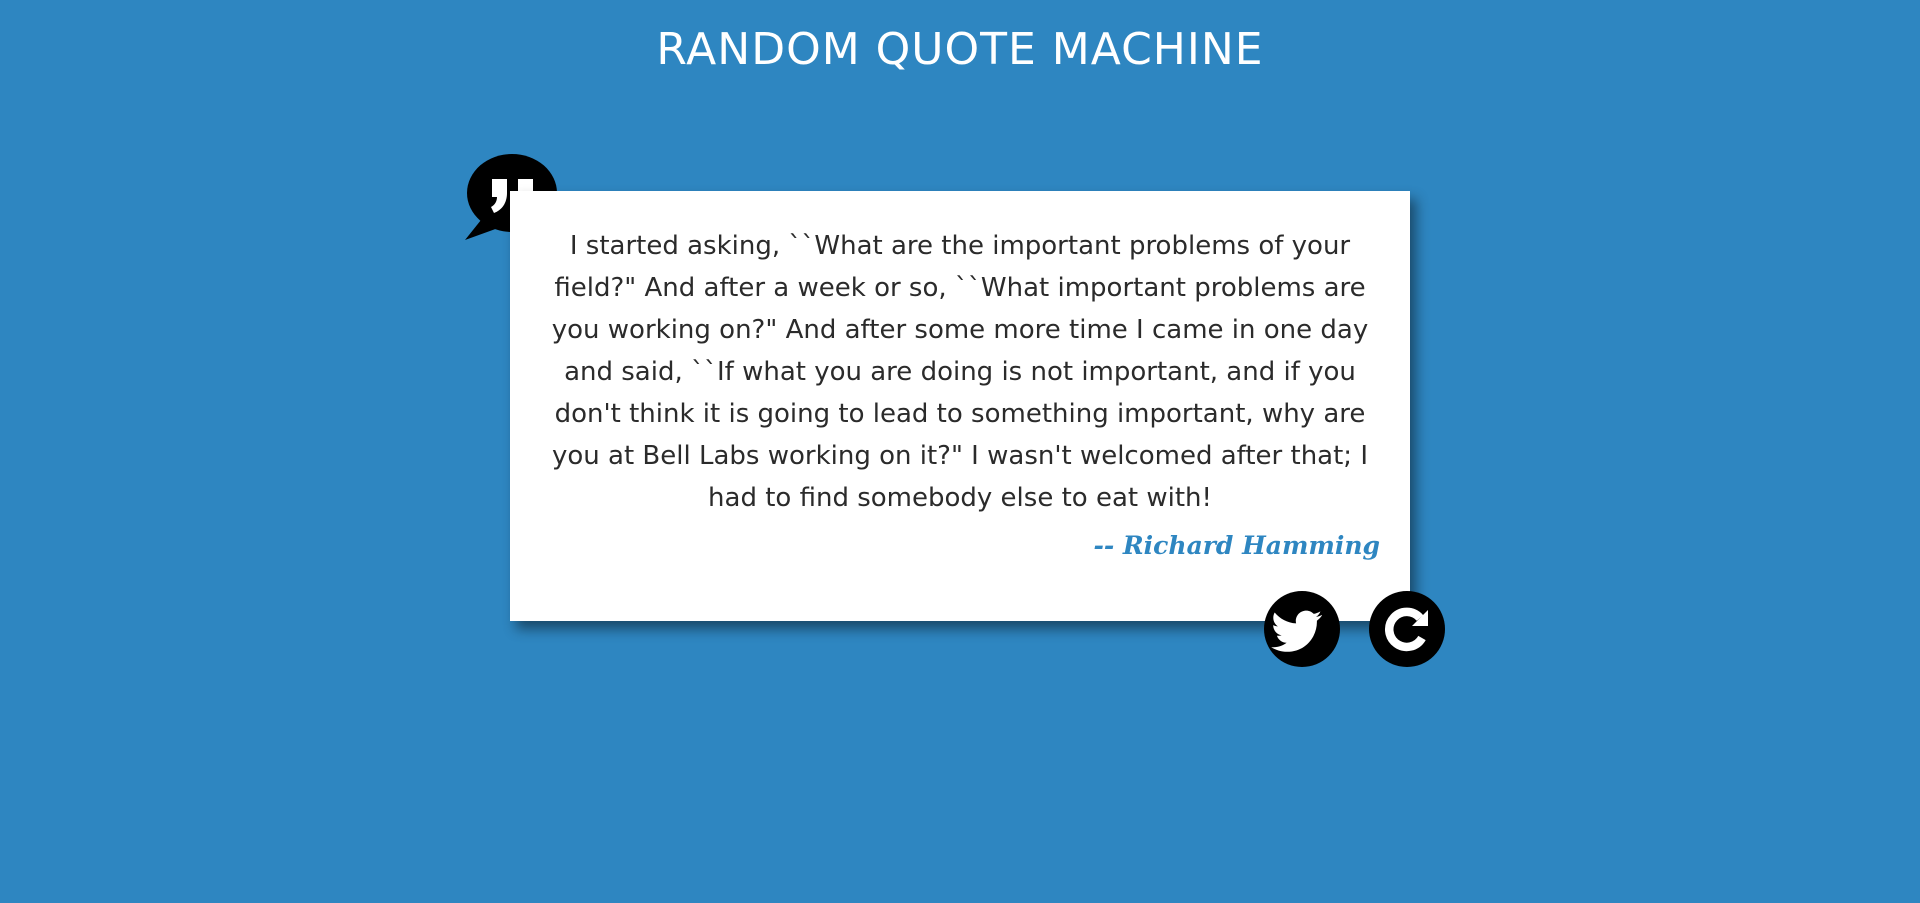 The image size is (1920, 903). Describe the element at coordinates (960, 49) in the screenshot. I see `page-title: RANDOM QUOTE MACHINE` at that location.